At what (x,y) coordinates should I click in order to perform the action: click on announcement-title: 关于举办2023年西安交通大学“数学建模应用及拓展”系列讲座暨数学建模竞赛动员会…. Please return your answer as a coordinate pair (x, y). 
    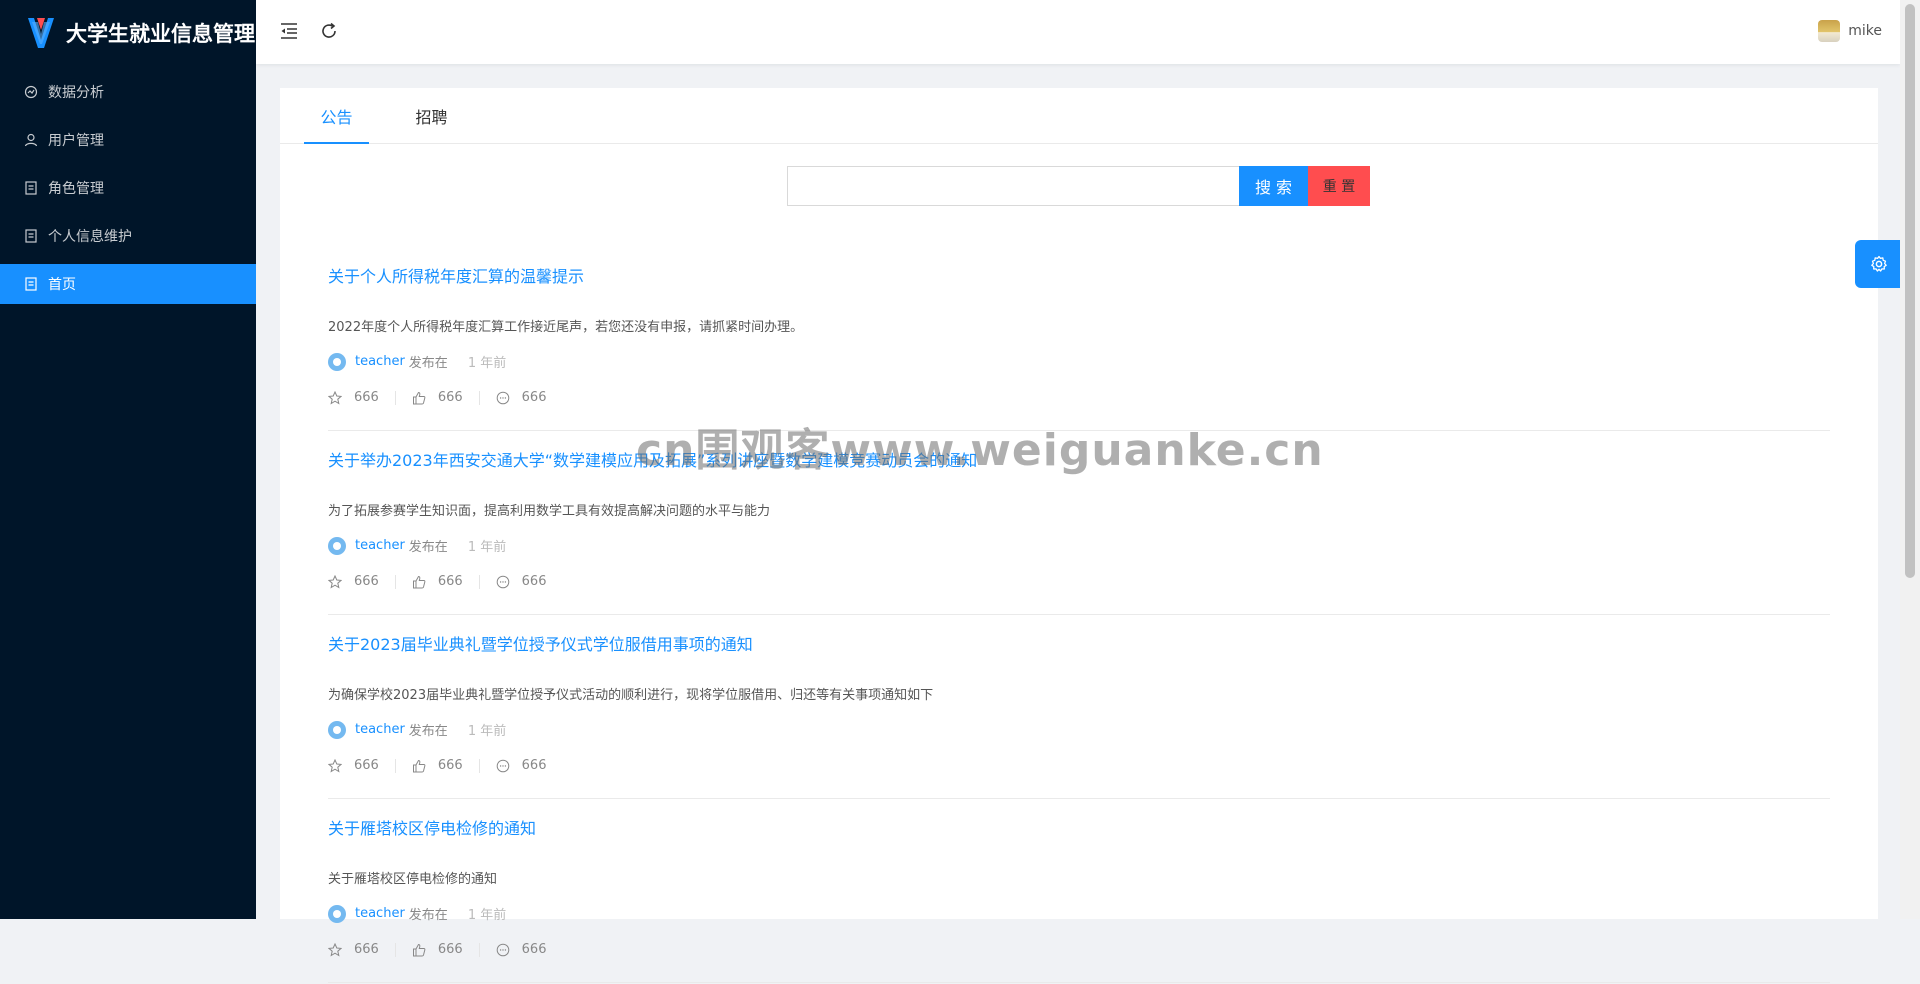
    Looking at the image, I should click on (652, 459).